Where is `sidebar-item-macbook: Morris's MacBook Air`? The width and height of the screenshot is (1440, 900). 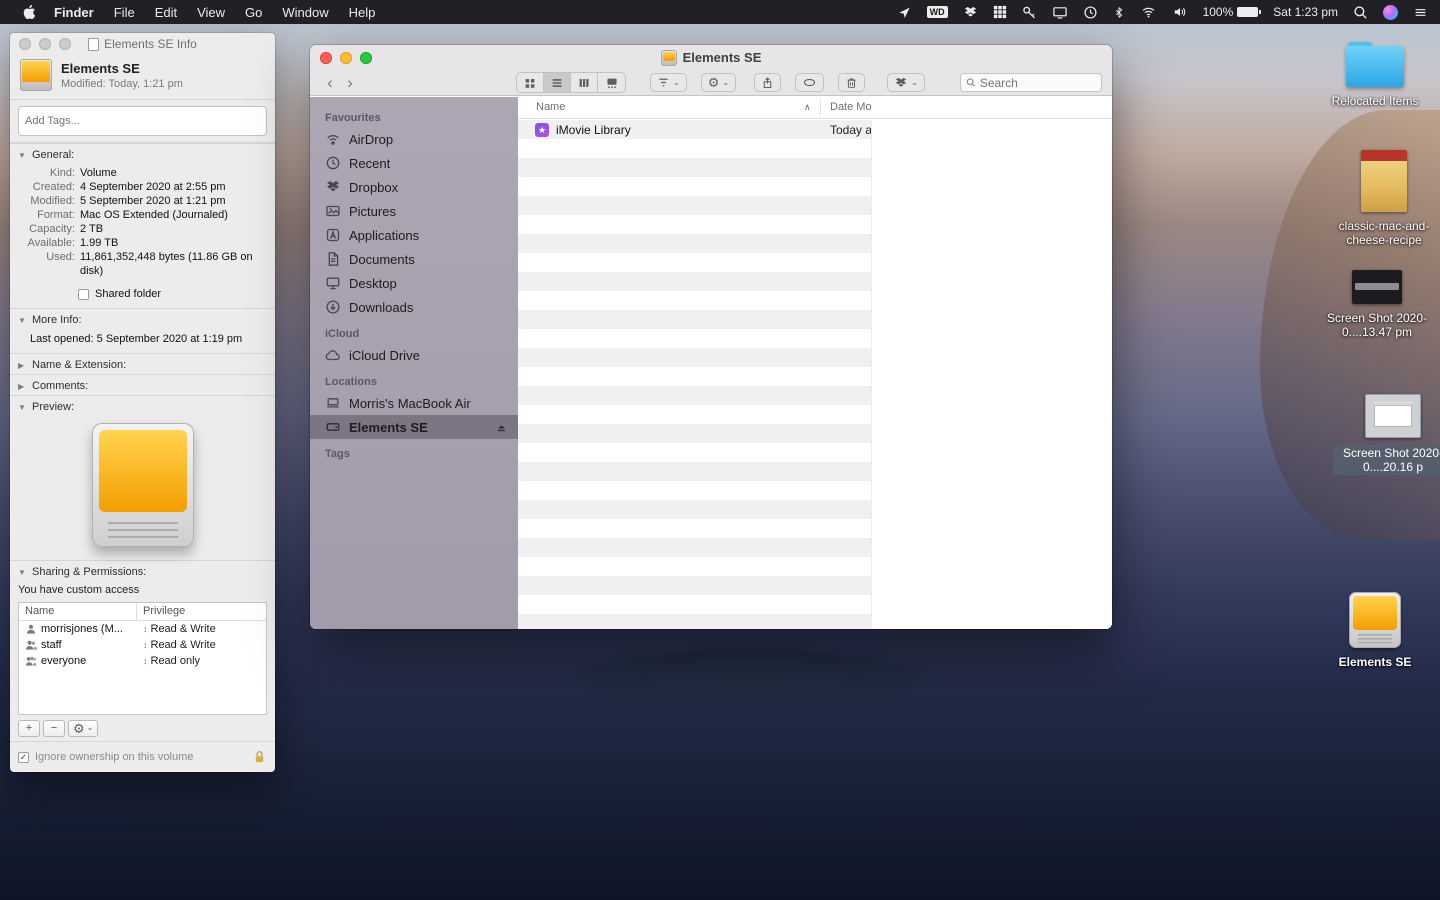
sidebar-item-macbook: Morris's MacBook Air is located at coordinates (414, 403).